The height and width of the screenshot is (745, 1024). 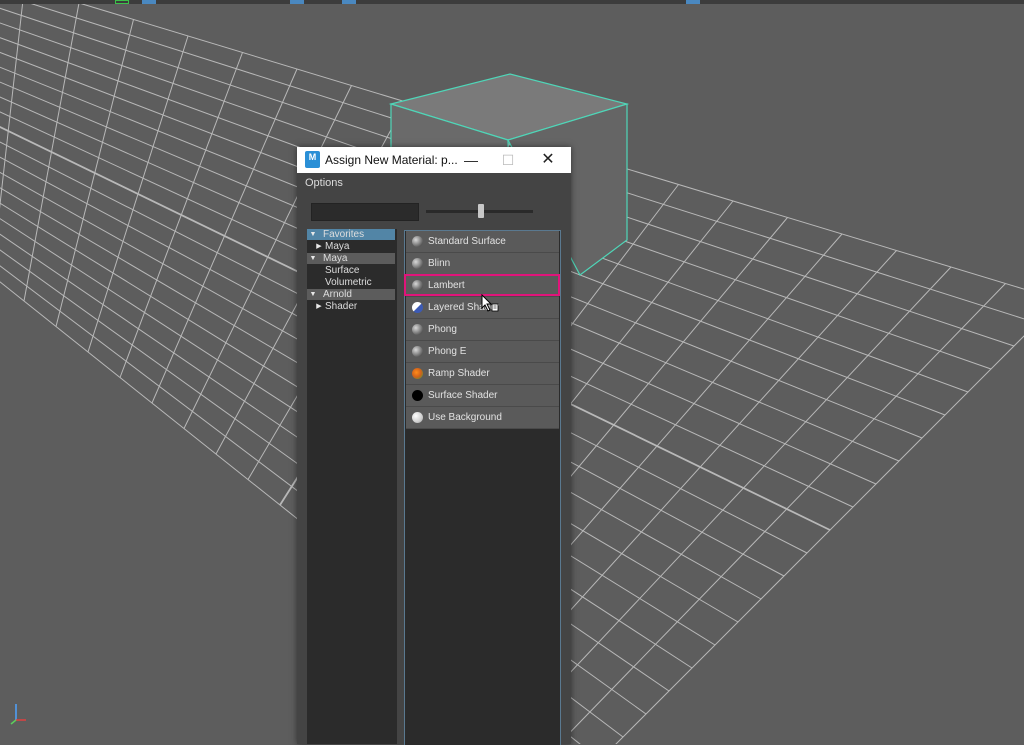 What do you see at coordinates (447, 351) in the screenshot?
I see `material-item-label: Phong E` at bounding box center [447, 351].